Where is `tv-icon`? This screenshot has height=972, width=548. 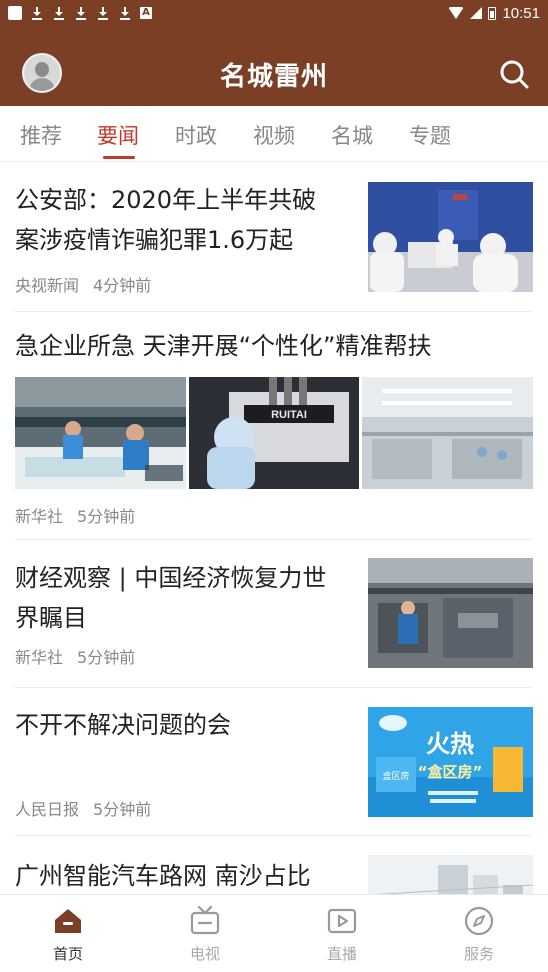 tv-icon is located at coordinates (205, 920).